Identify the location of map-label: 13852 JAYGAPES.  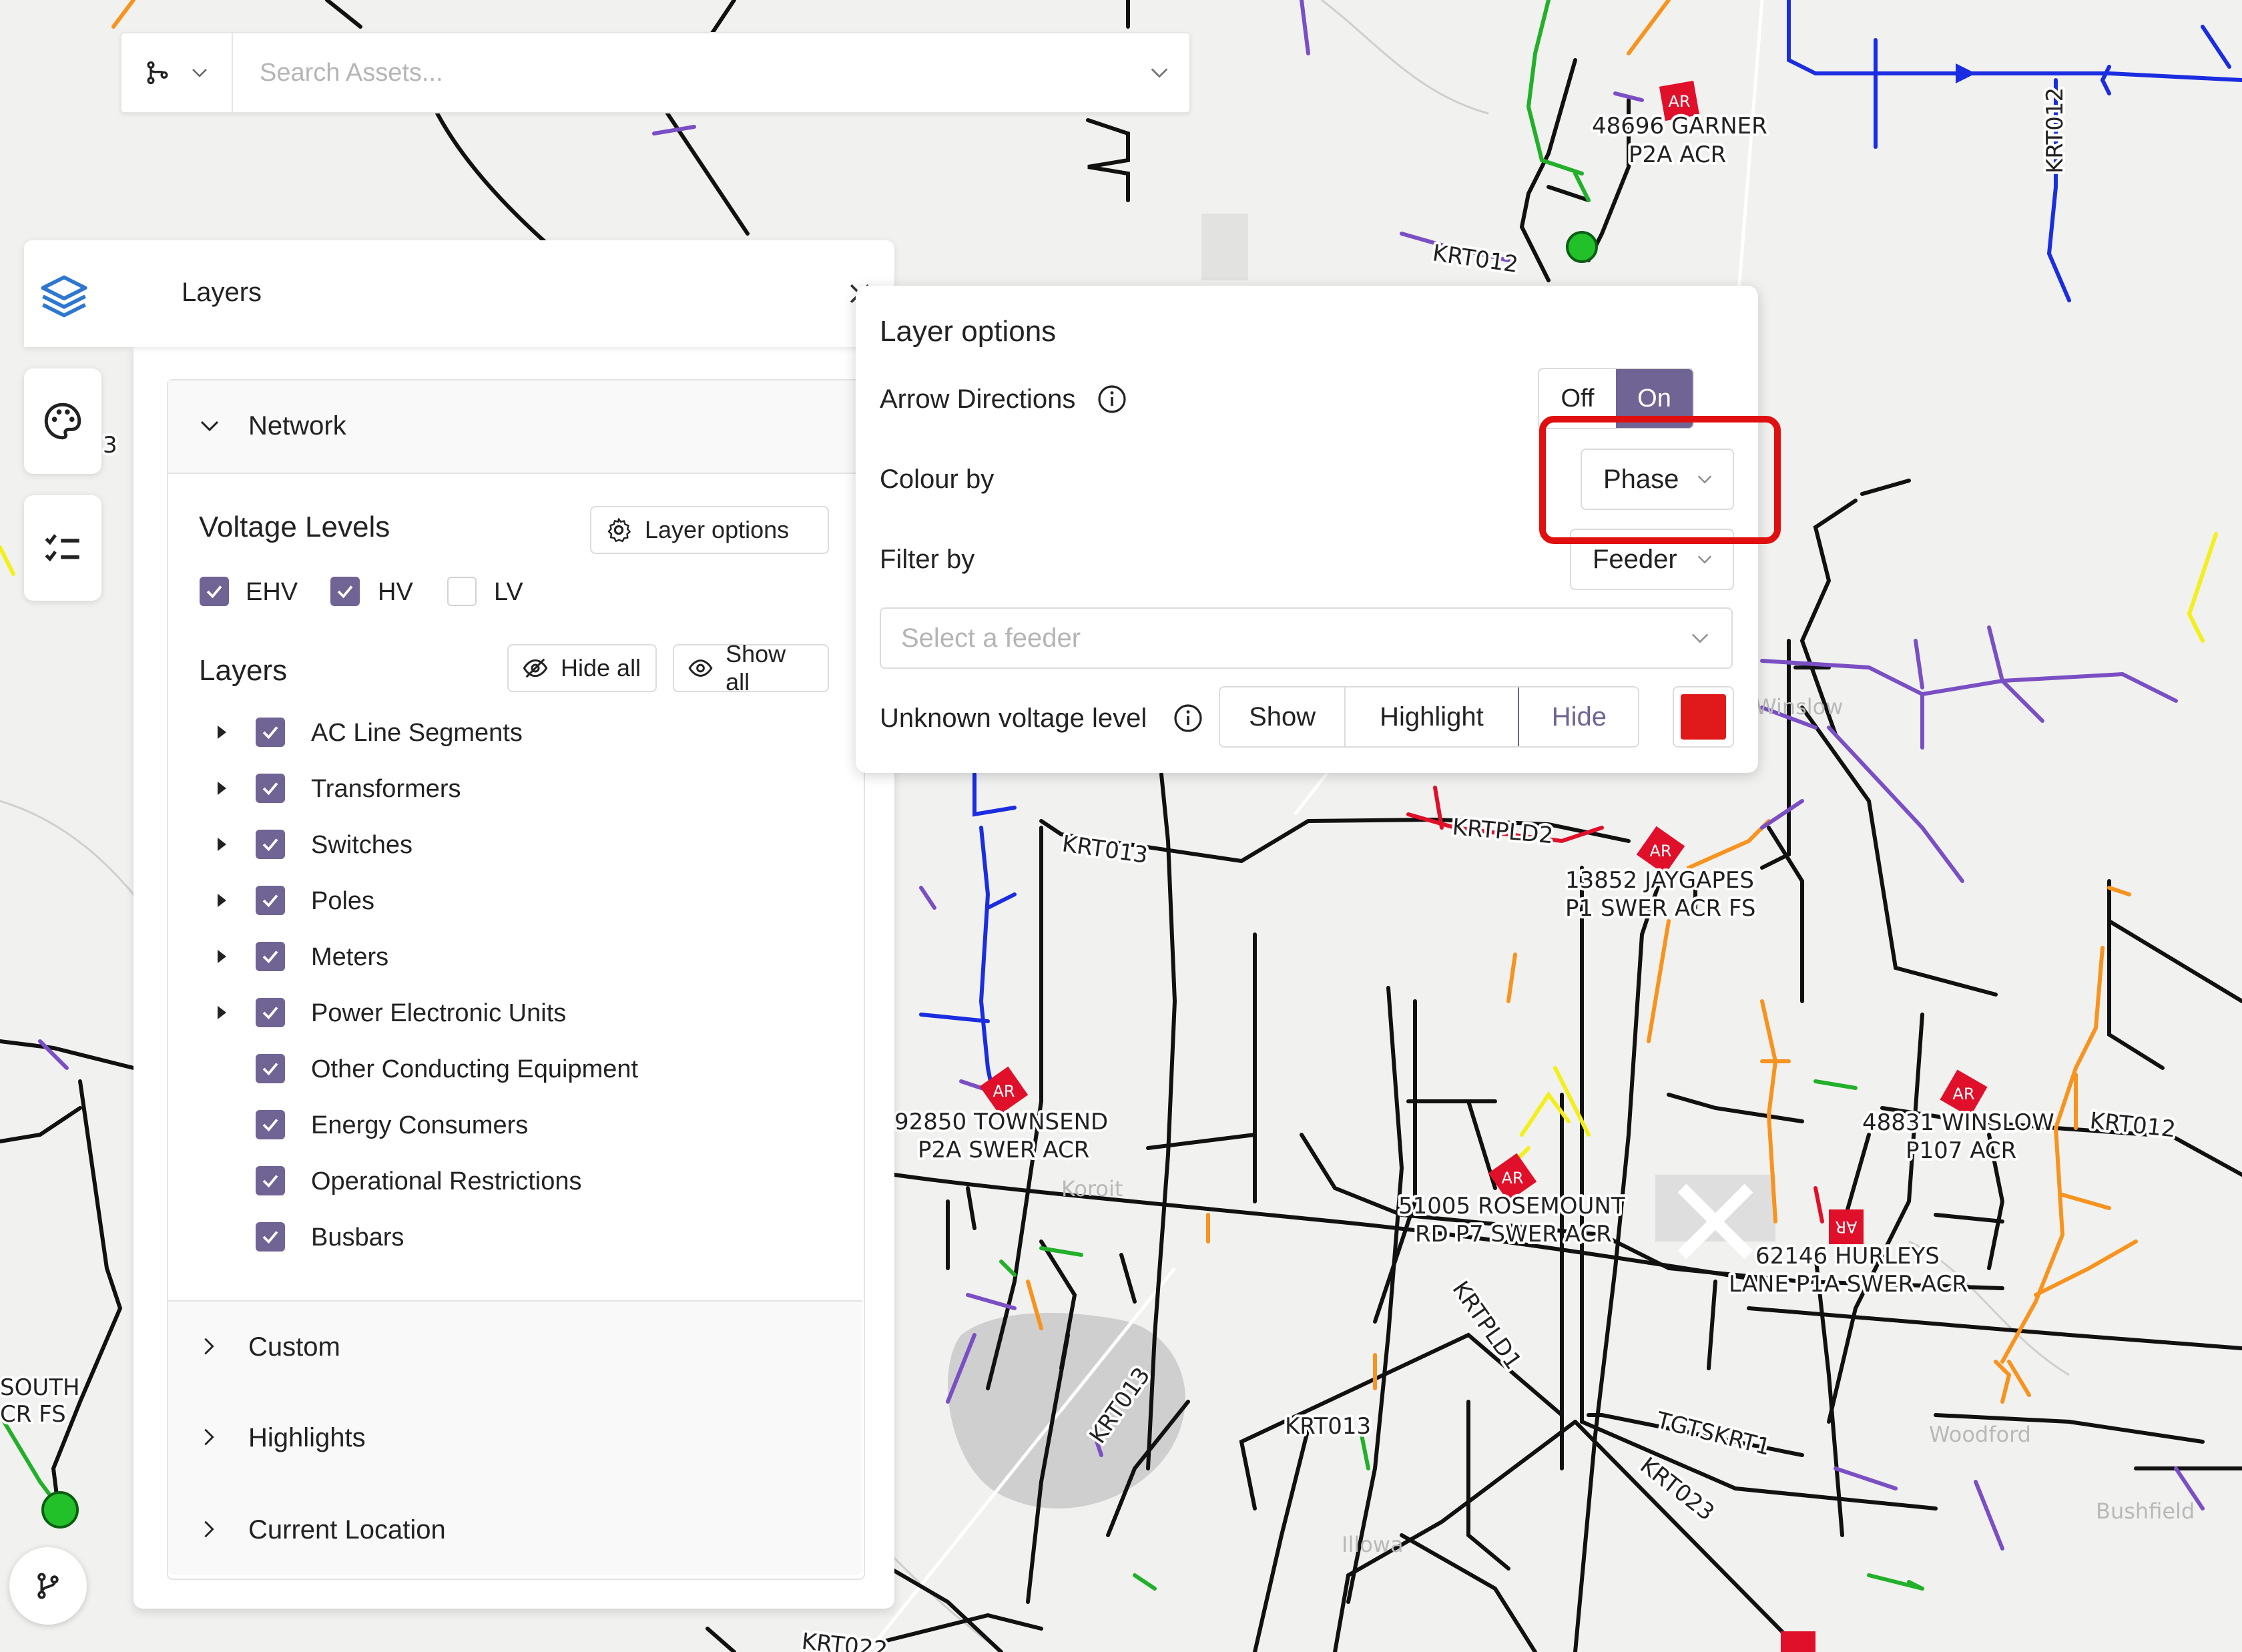
(1659, 880).